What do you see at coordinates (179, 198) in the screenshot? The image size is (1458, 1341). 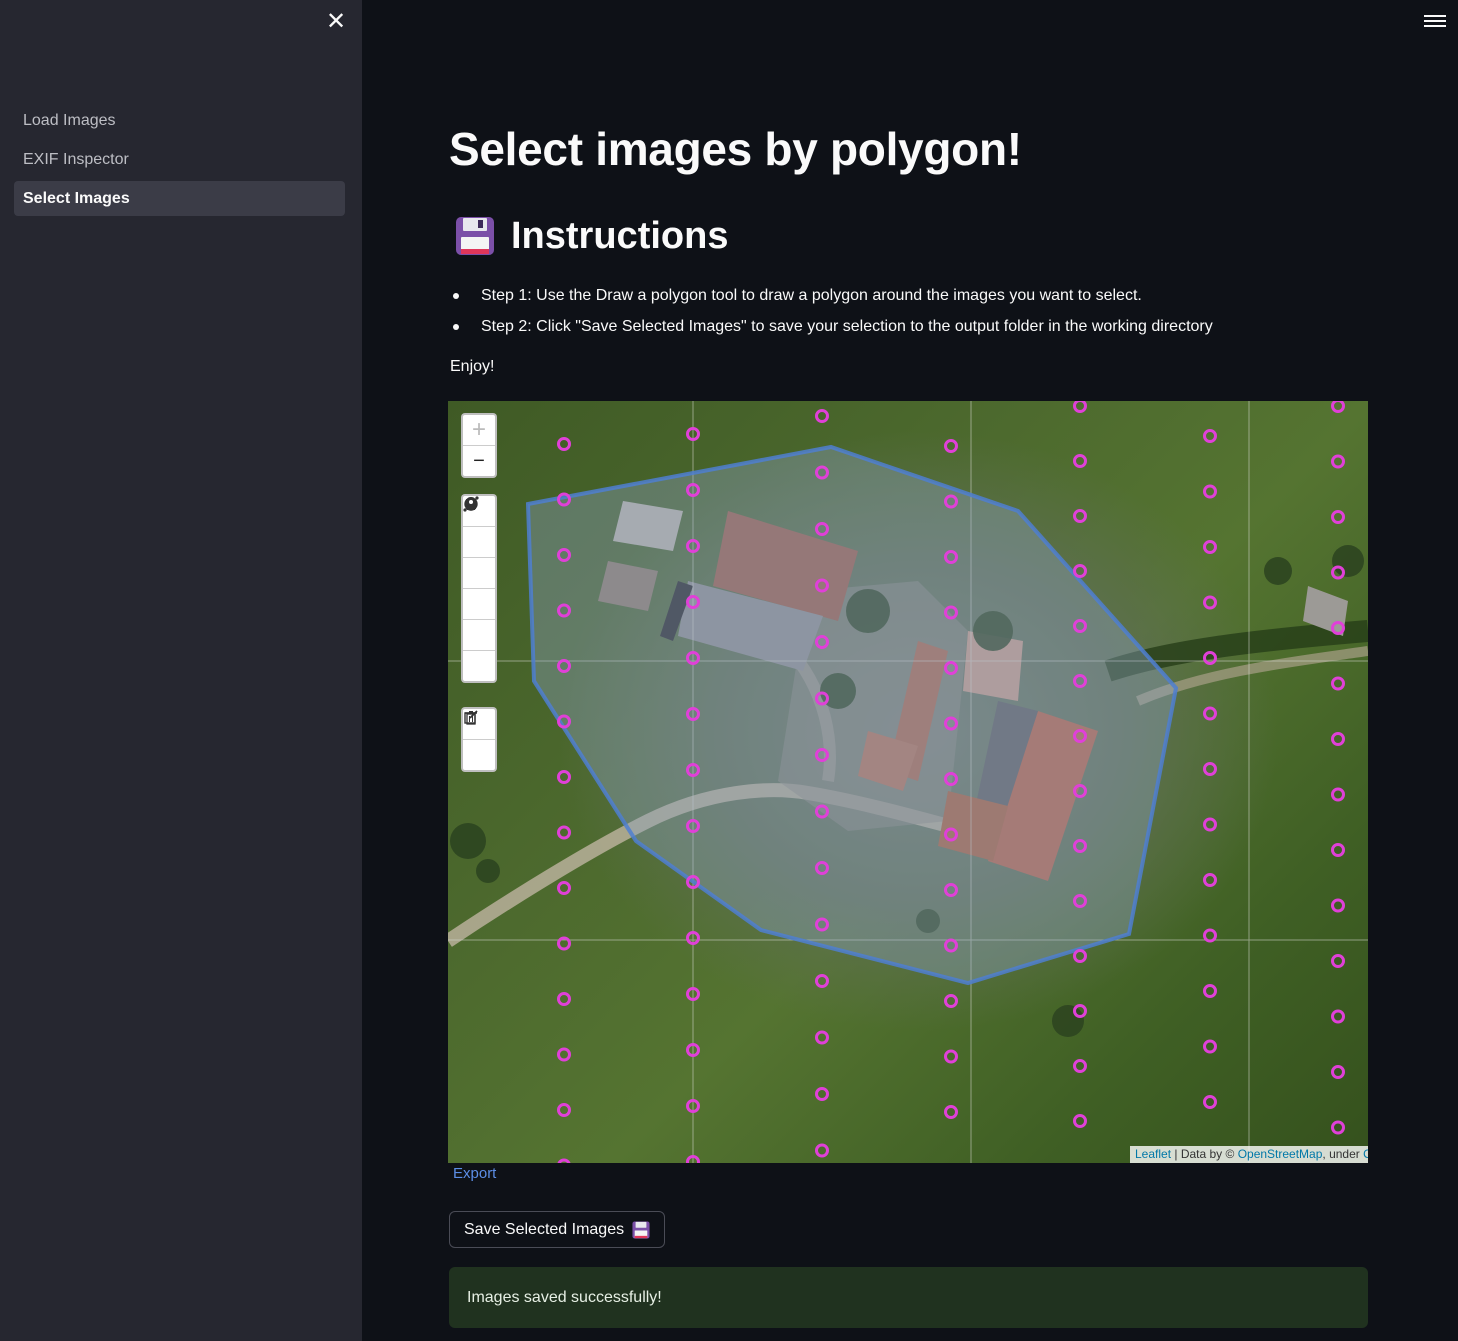 I see `sidebar-item-select-images: Select Images` at bounding box center [179, 198].